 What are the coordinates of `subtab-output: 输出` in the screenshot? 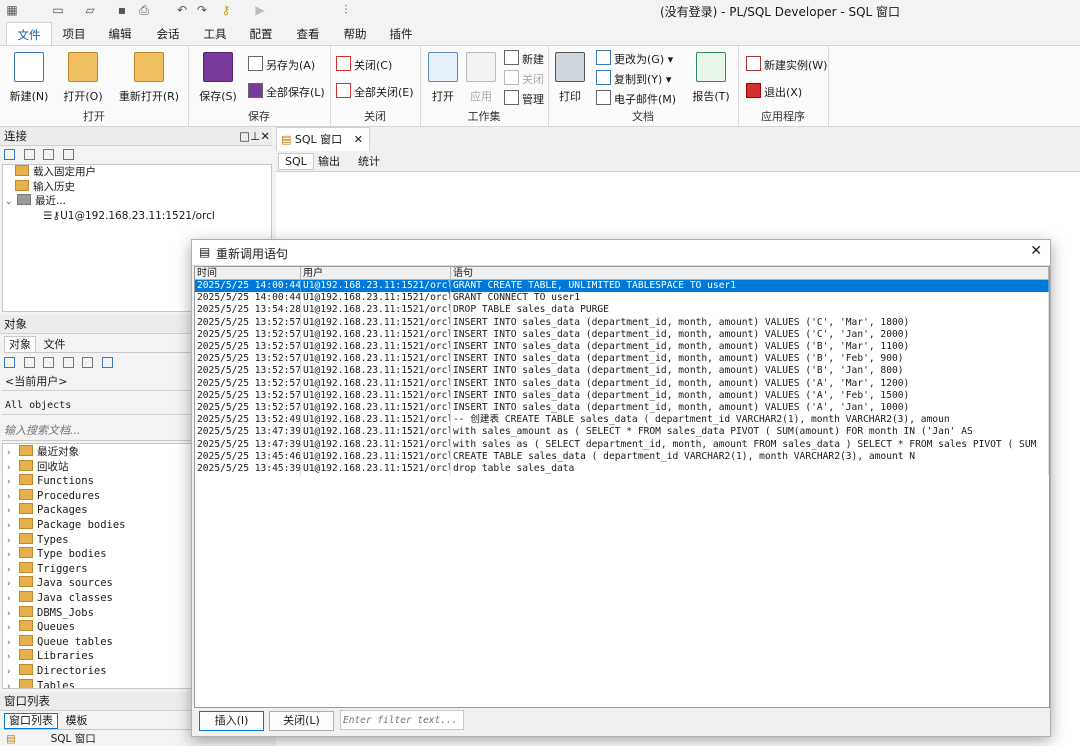 It's located at (329, 161).